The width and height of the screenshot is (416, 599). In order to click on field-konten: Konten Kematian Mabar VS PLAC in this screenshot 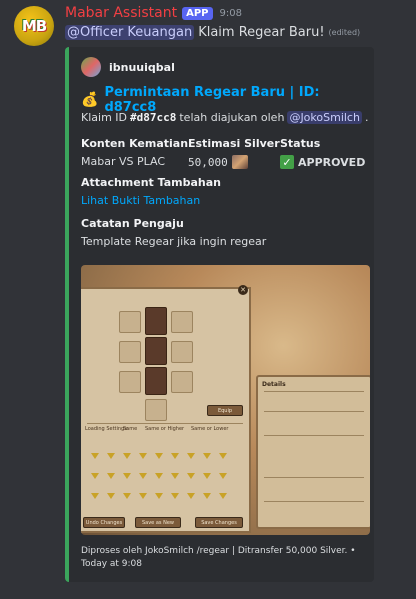, I will do `click(134, 152)`.